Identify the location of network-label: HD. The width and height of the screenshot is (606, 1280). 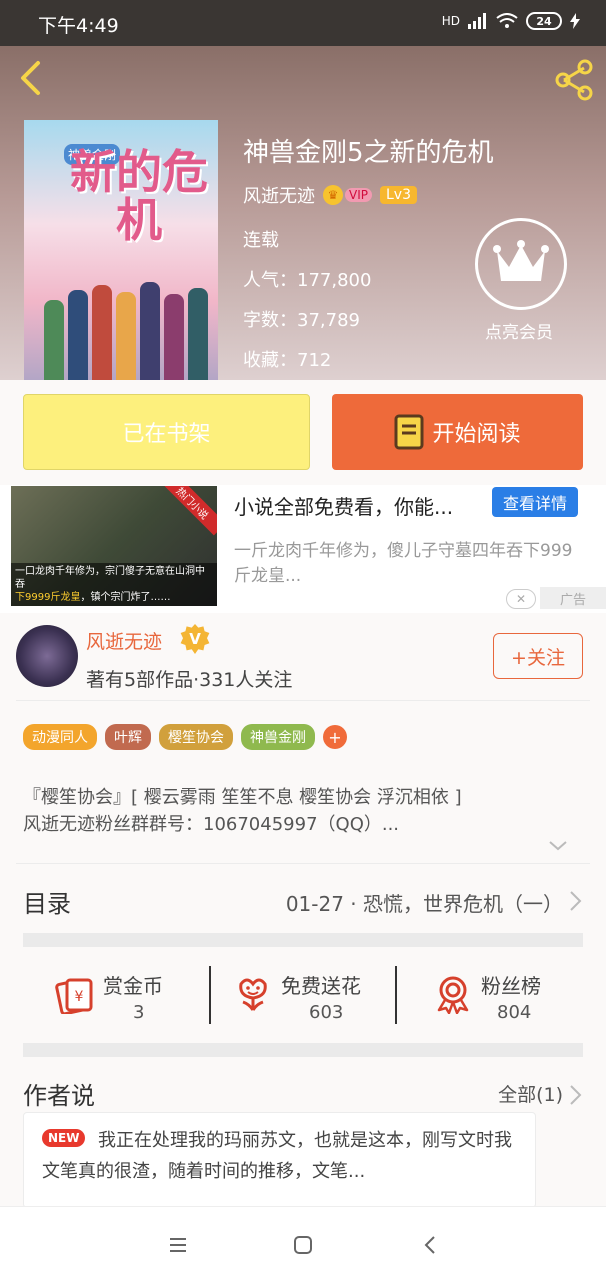
(450, 21).